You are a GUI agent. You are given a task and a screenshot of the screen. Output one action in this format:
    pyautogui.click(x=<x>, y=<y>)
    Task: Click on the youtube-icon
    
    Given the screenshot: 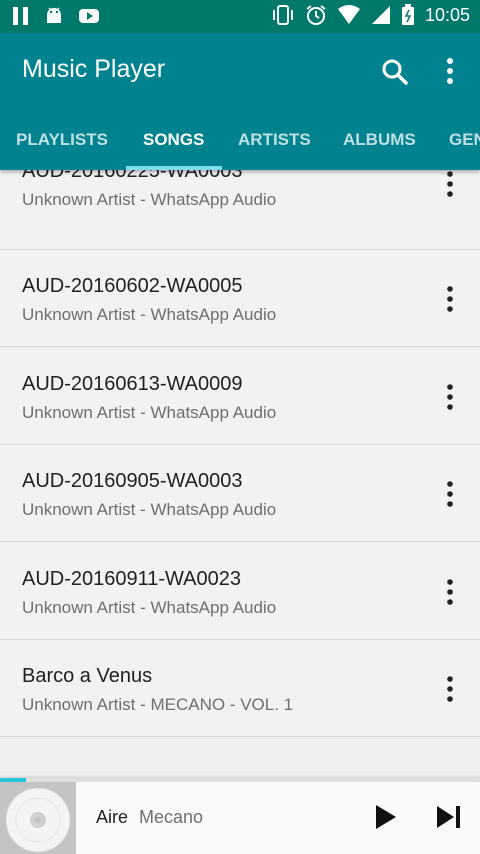 What is the action you would take?
    pyautogui.click(x=89, y=16)
    